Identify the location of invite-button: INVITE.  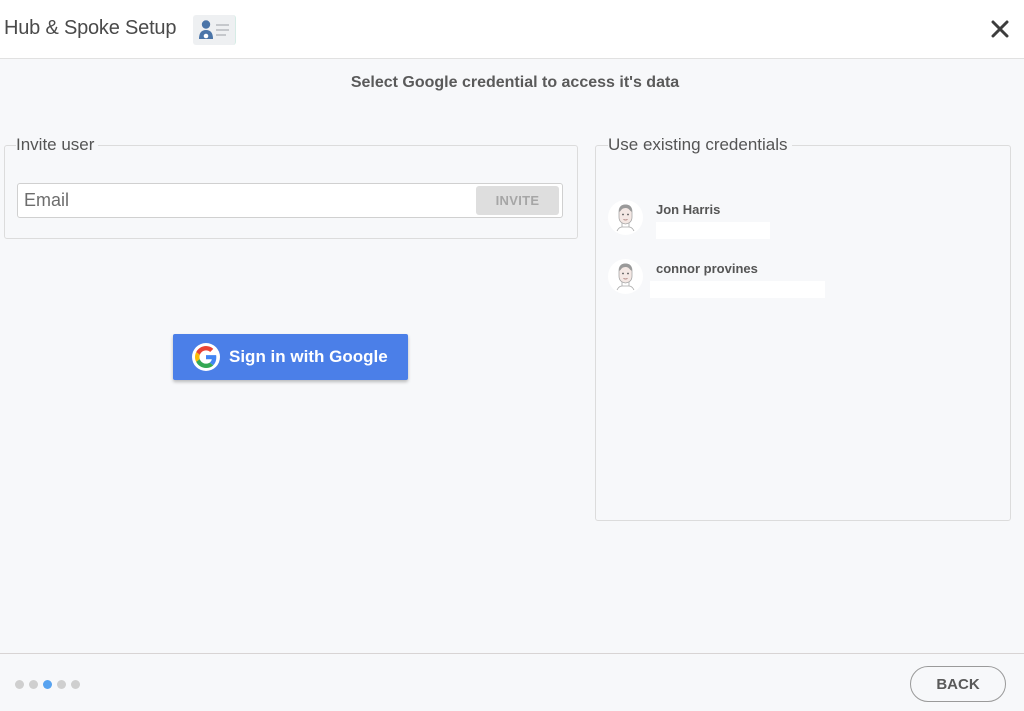
(517, 200).